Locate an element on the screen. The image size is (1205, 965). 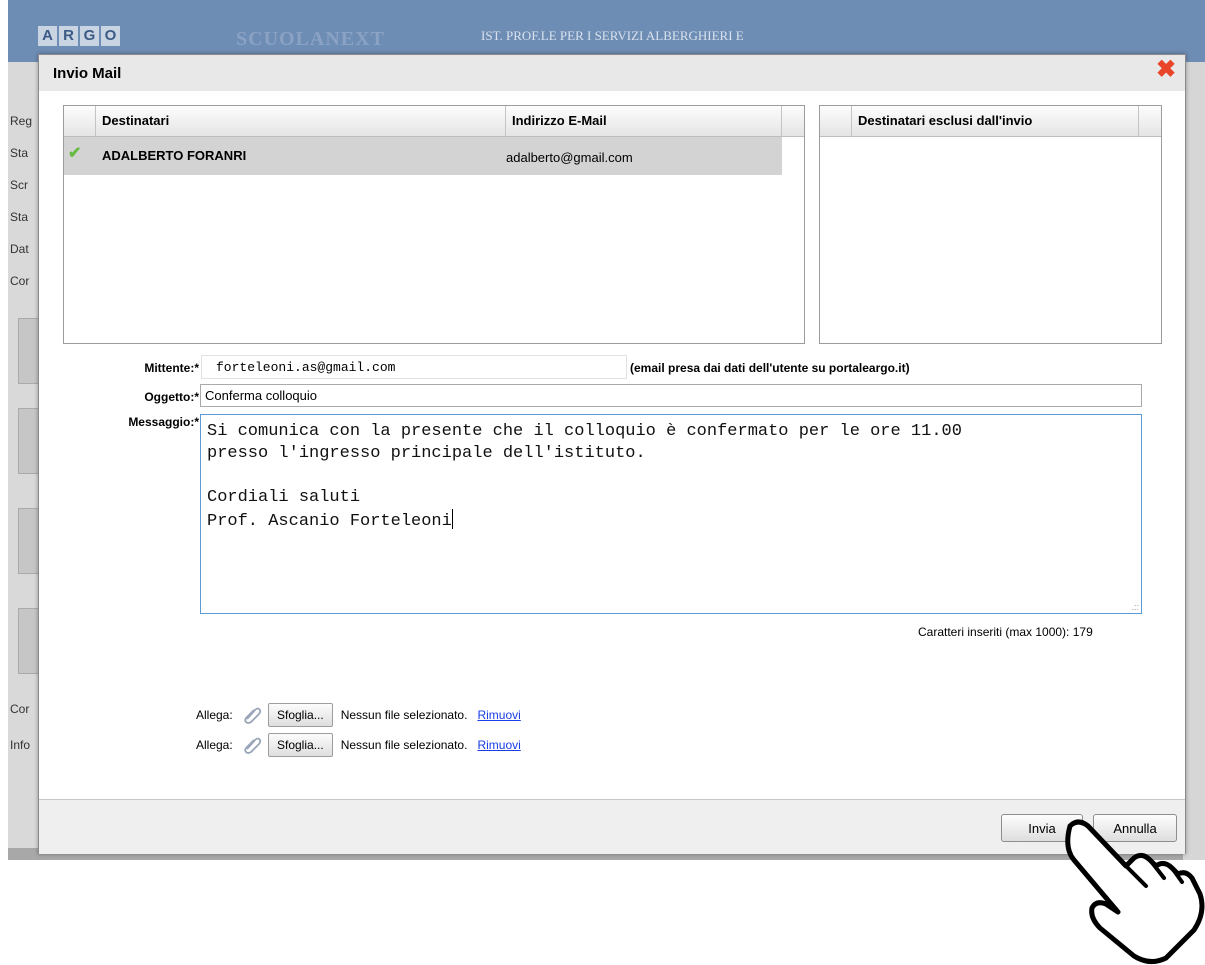
subject-field is located at coordinates (671, 395).